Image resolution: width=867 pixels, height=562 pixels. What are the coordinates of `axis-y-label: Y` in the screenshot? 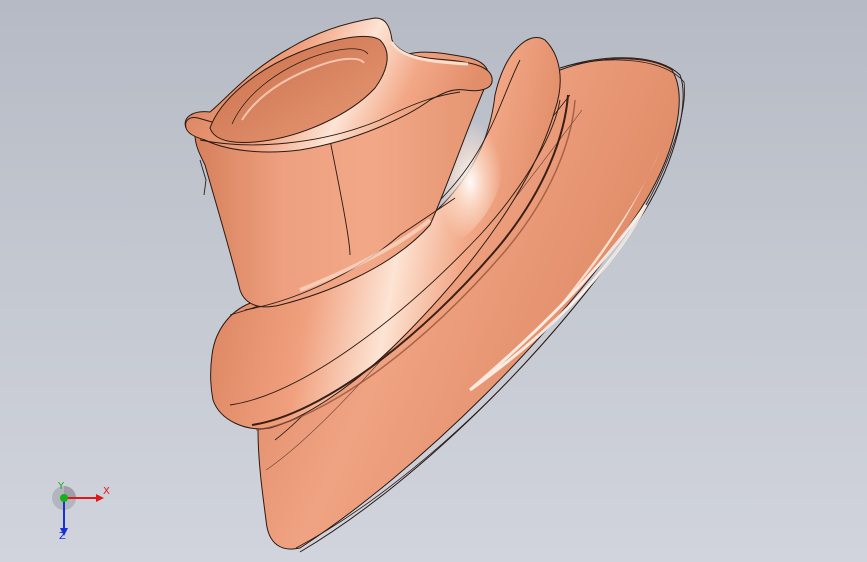 It's located at (61, 486).